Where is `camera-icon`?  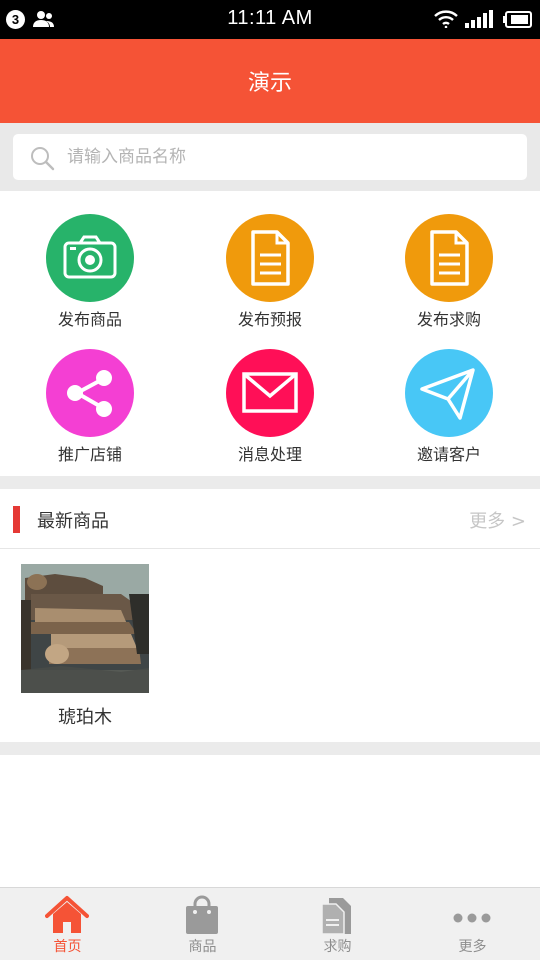
camera-icon is located at coordinates (90, 257).